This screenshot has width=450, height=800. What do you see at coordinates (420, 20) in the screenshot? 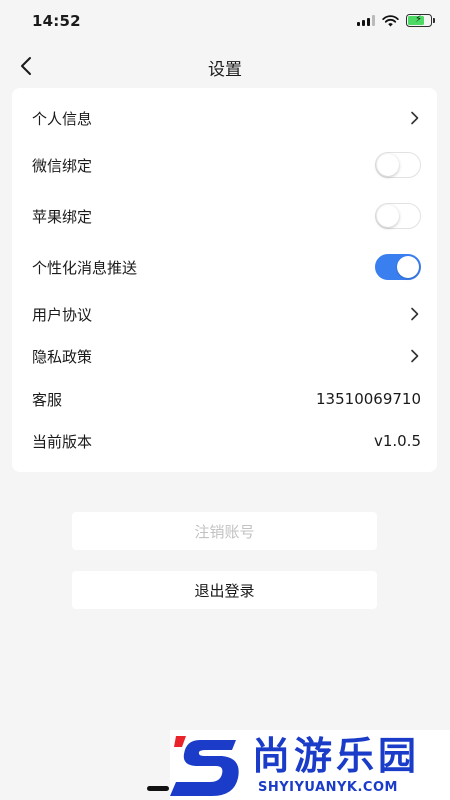
I see `battery-charging-icon: ⚡` at bounding box center [420, 20].